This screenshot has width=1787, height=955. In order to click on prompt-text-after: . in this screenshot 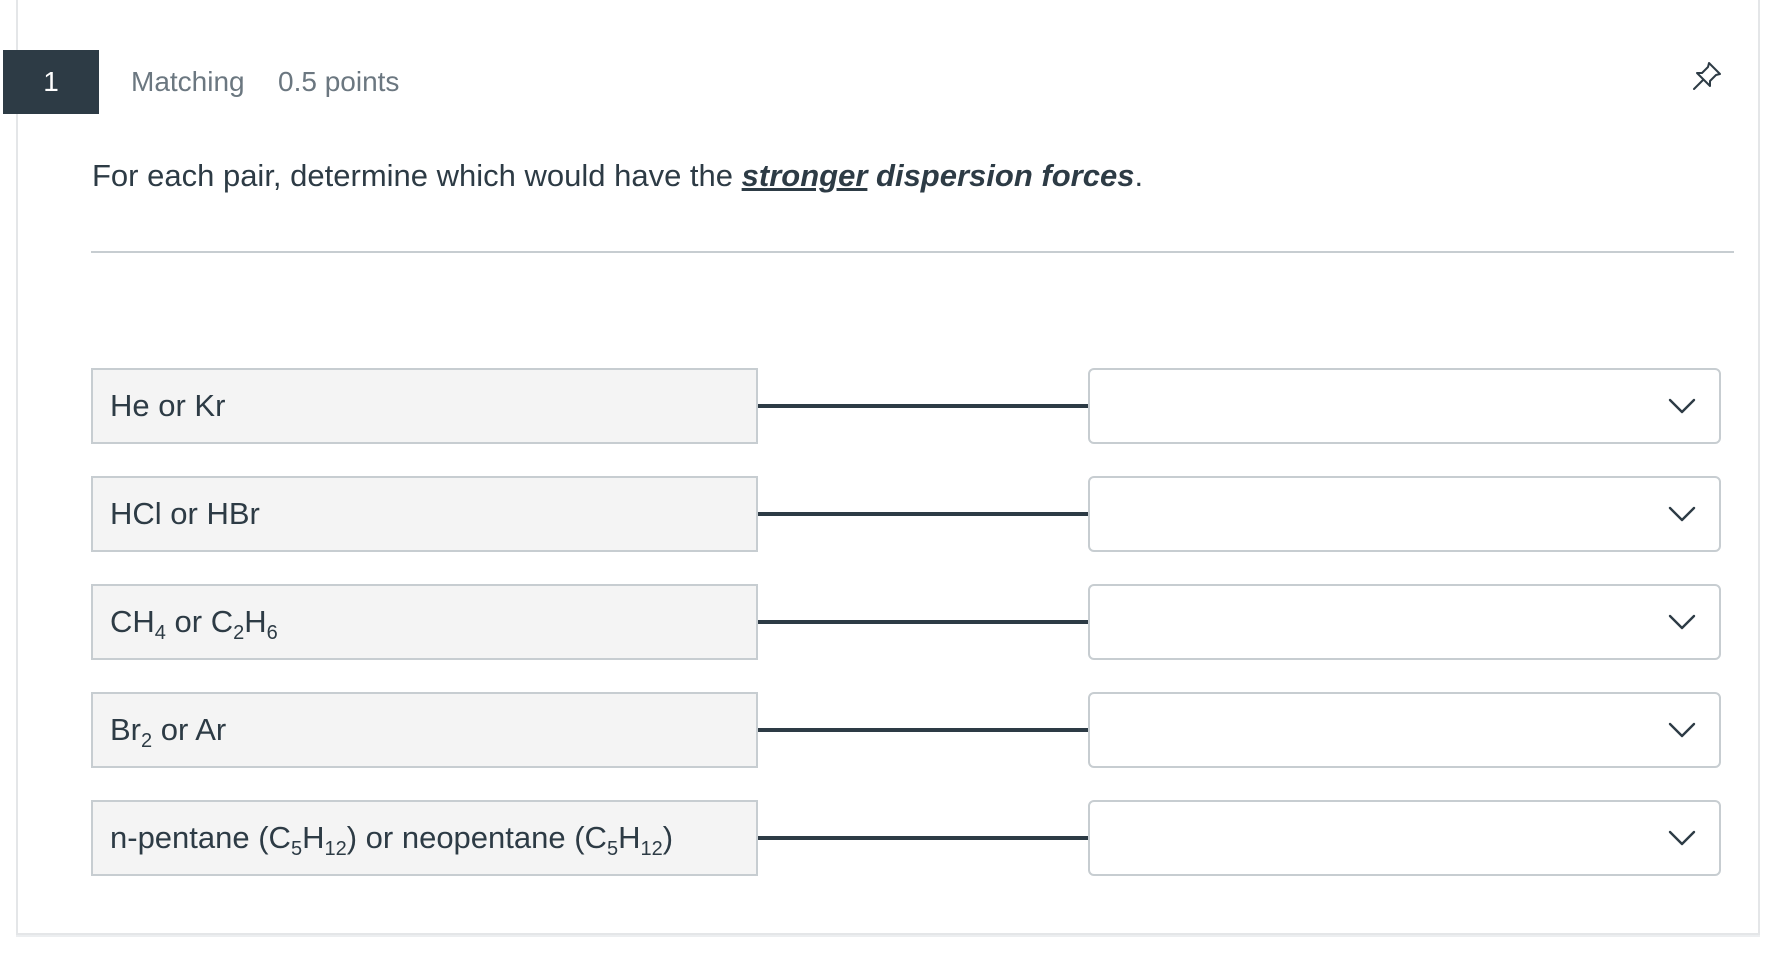, I will do `click(1139, 175)`.